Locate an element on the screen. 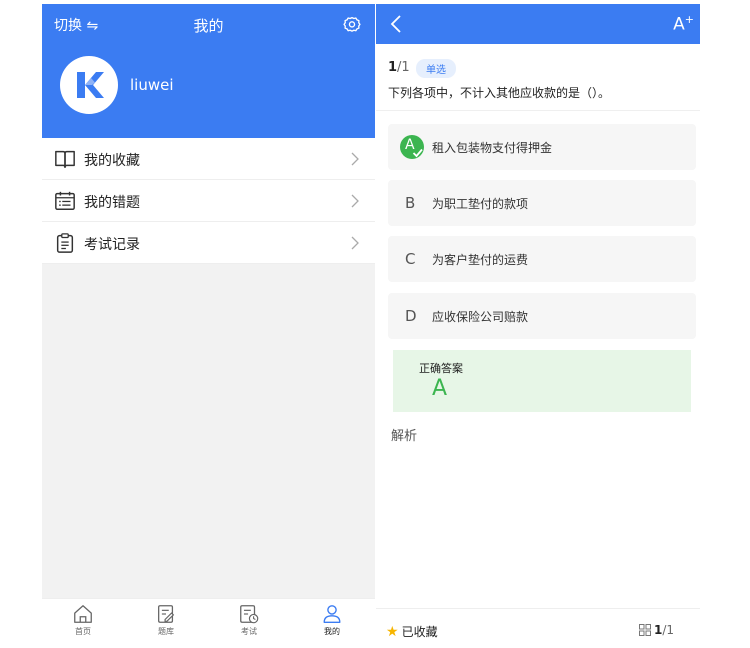 Image resolution: width=750 pixels, height=648 pixels. plus-icon: + is located at coordinates (689, 19).